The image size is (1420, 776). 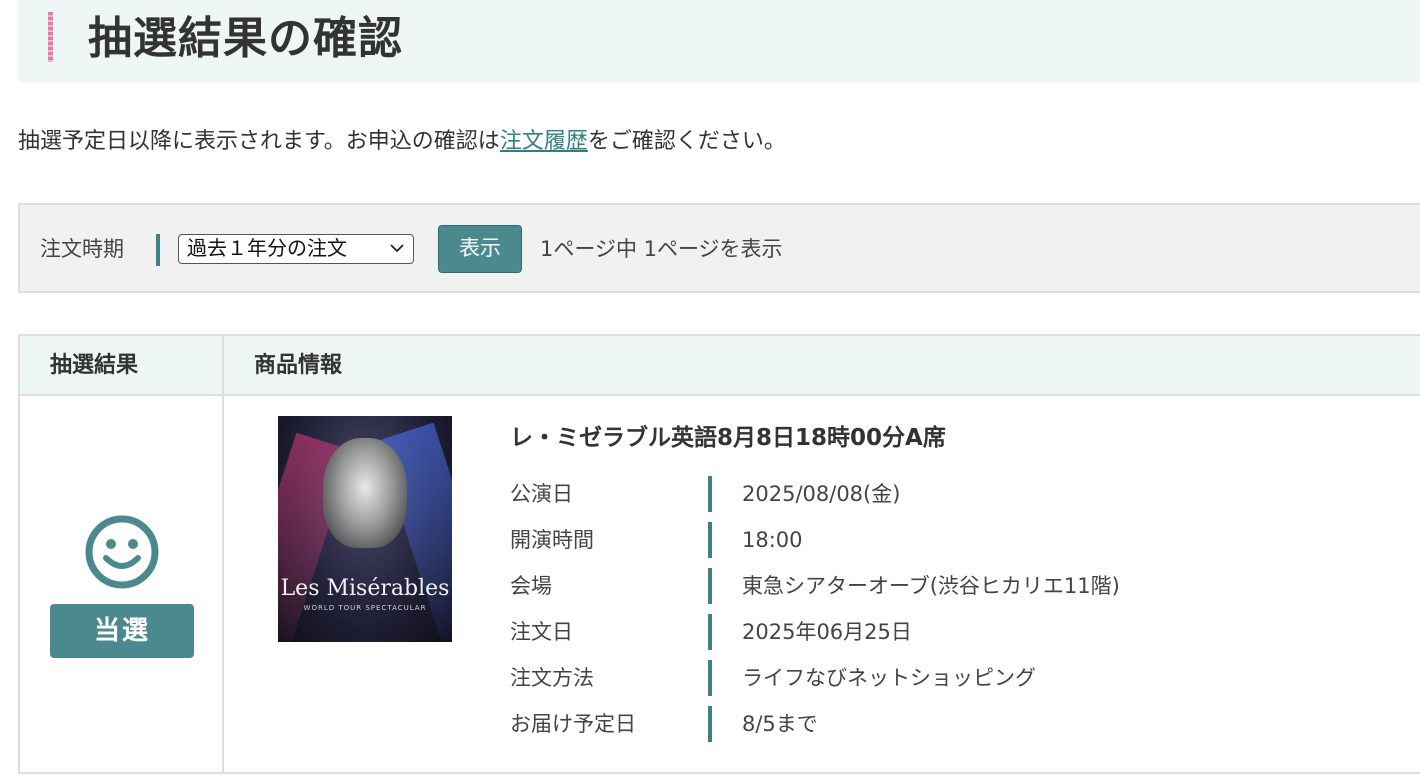 What do you see at coordinates (573, 724) in the screenshot?
I see `detail-label: お届け予定日` at bounding box center [573, 724].